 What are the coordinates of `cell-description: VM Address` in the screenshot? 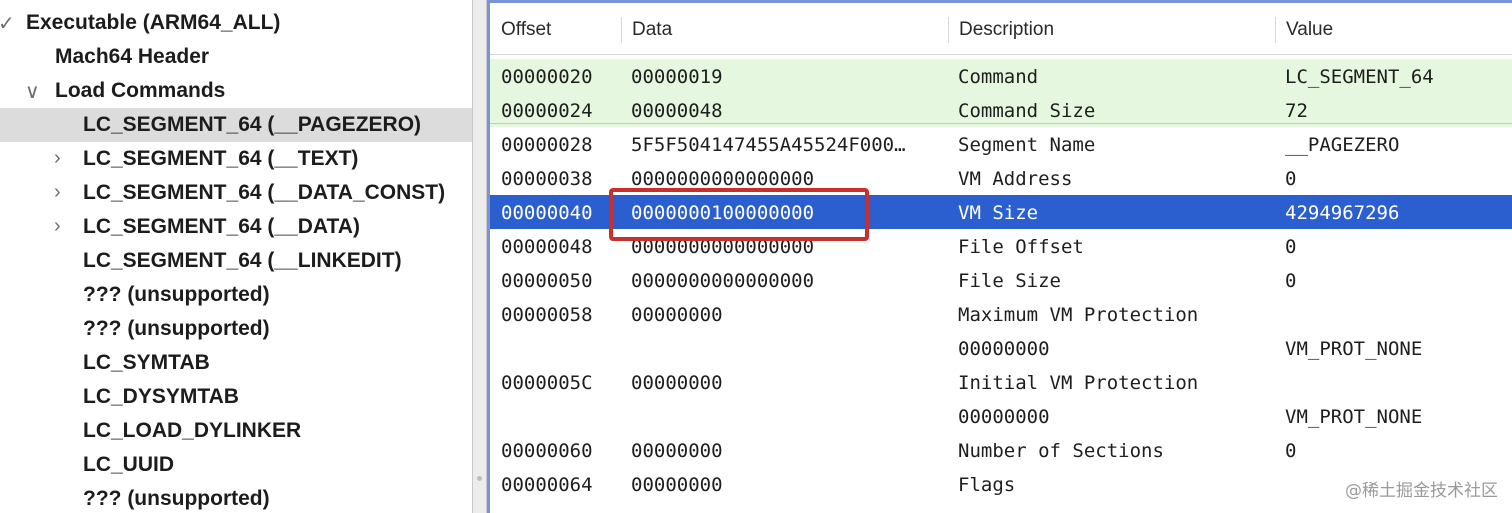 It's located at (1015, 179).